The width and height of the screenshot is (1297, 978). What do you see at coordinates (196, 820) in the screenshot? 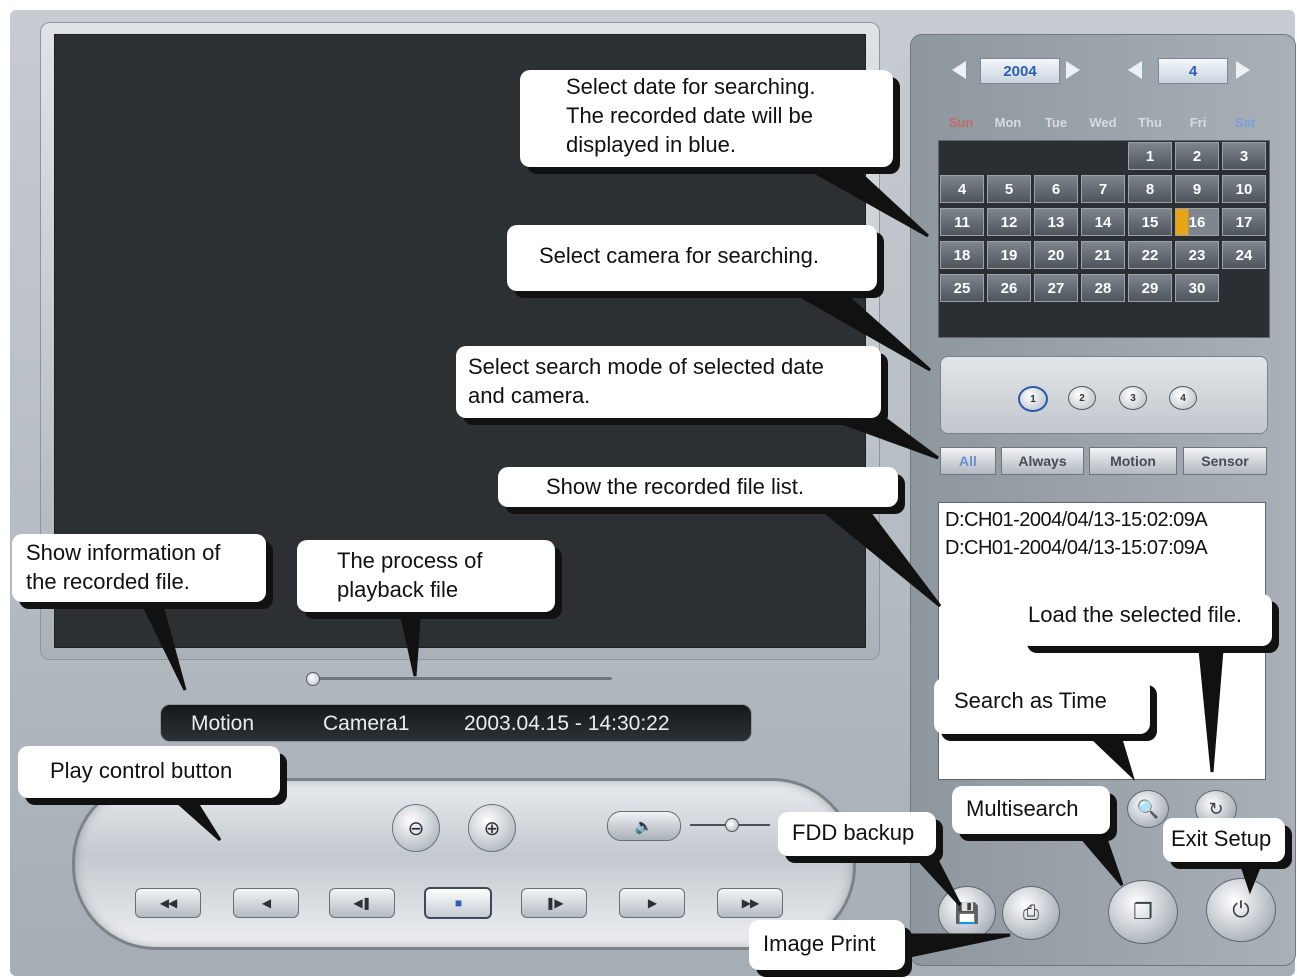
I see `pointer-play-control` at bounding box center [196, 820].